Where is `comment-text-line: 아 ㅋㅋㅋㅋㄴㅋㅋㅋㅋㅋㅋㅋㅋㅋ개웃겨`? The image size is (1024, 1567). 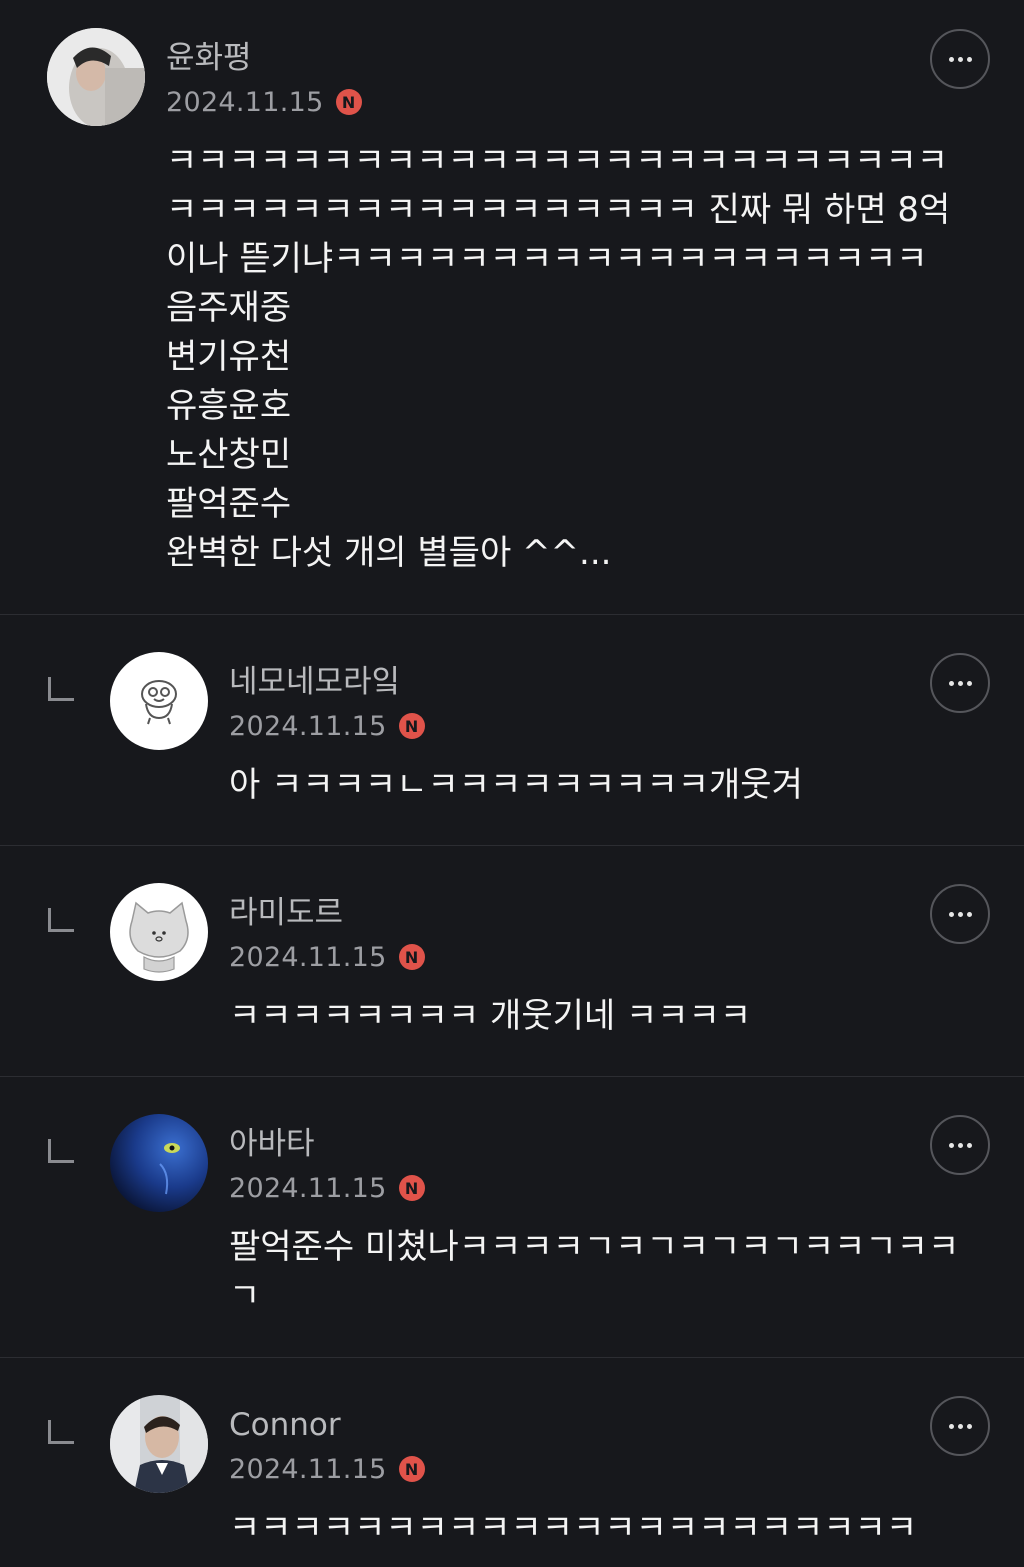 comment-text-line: 아 ㅋㅋㅋㅋㄴㅋㅋㅋㅋㅋㅋㅋㅋㅋ개웃겨 is located at coordinates (516, 785).